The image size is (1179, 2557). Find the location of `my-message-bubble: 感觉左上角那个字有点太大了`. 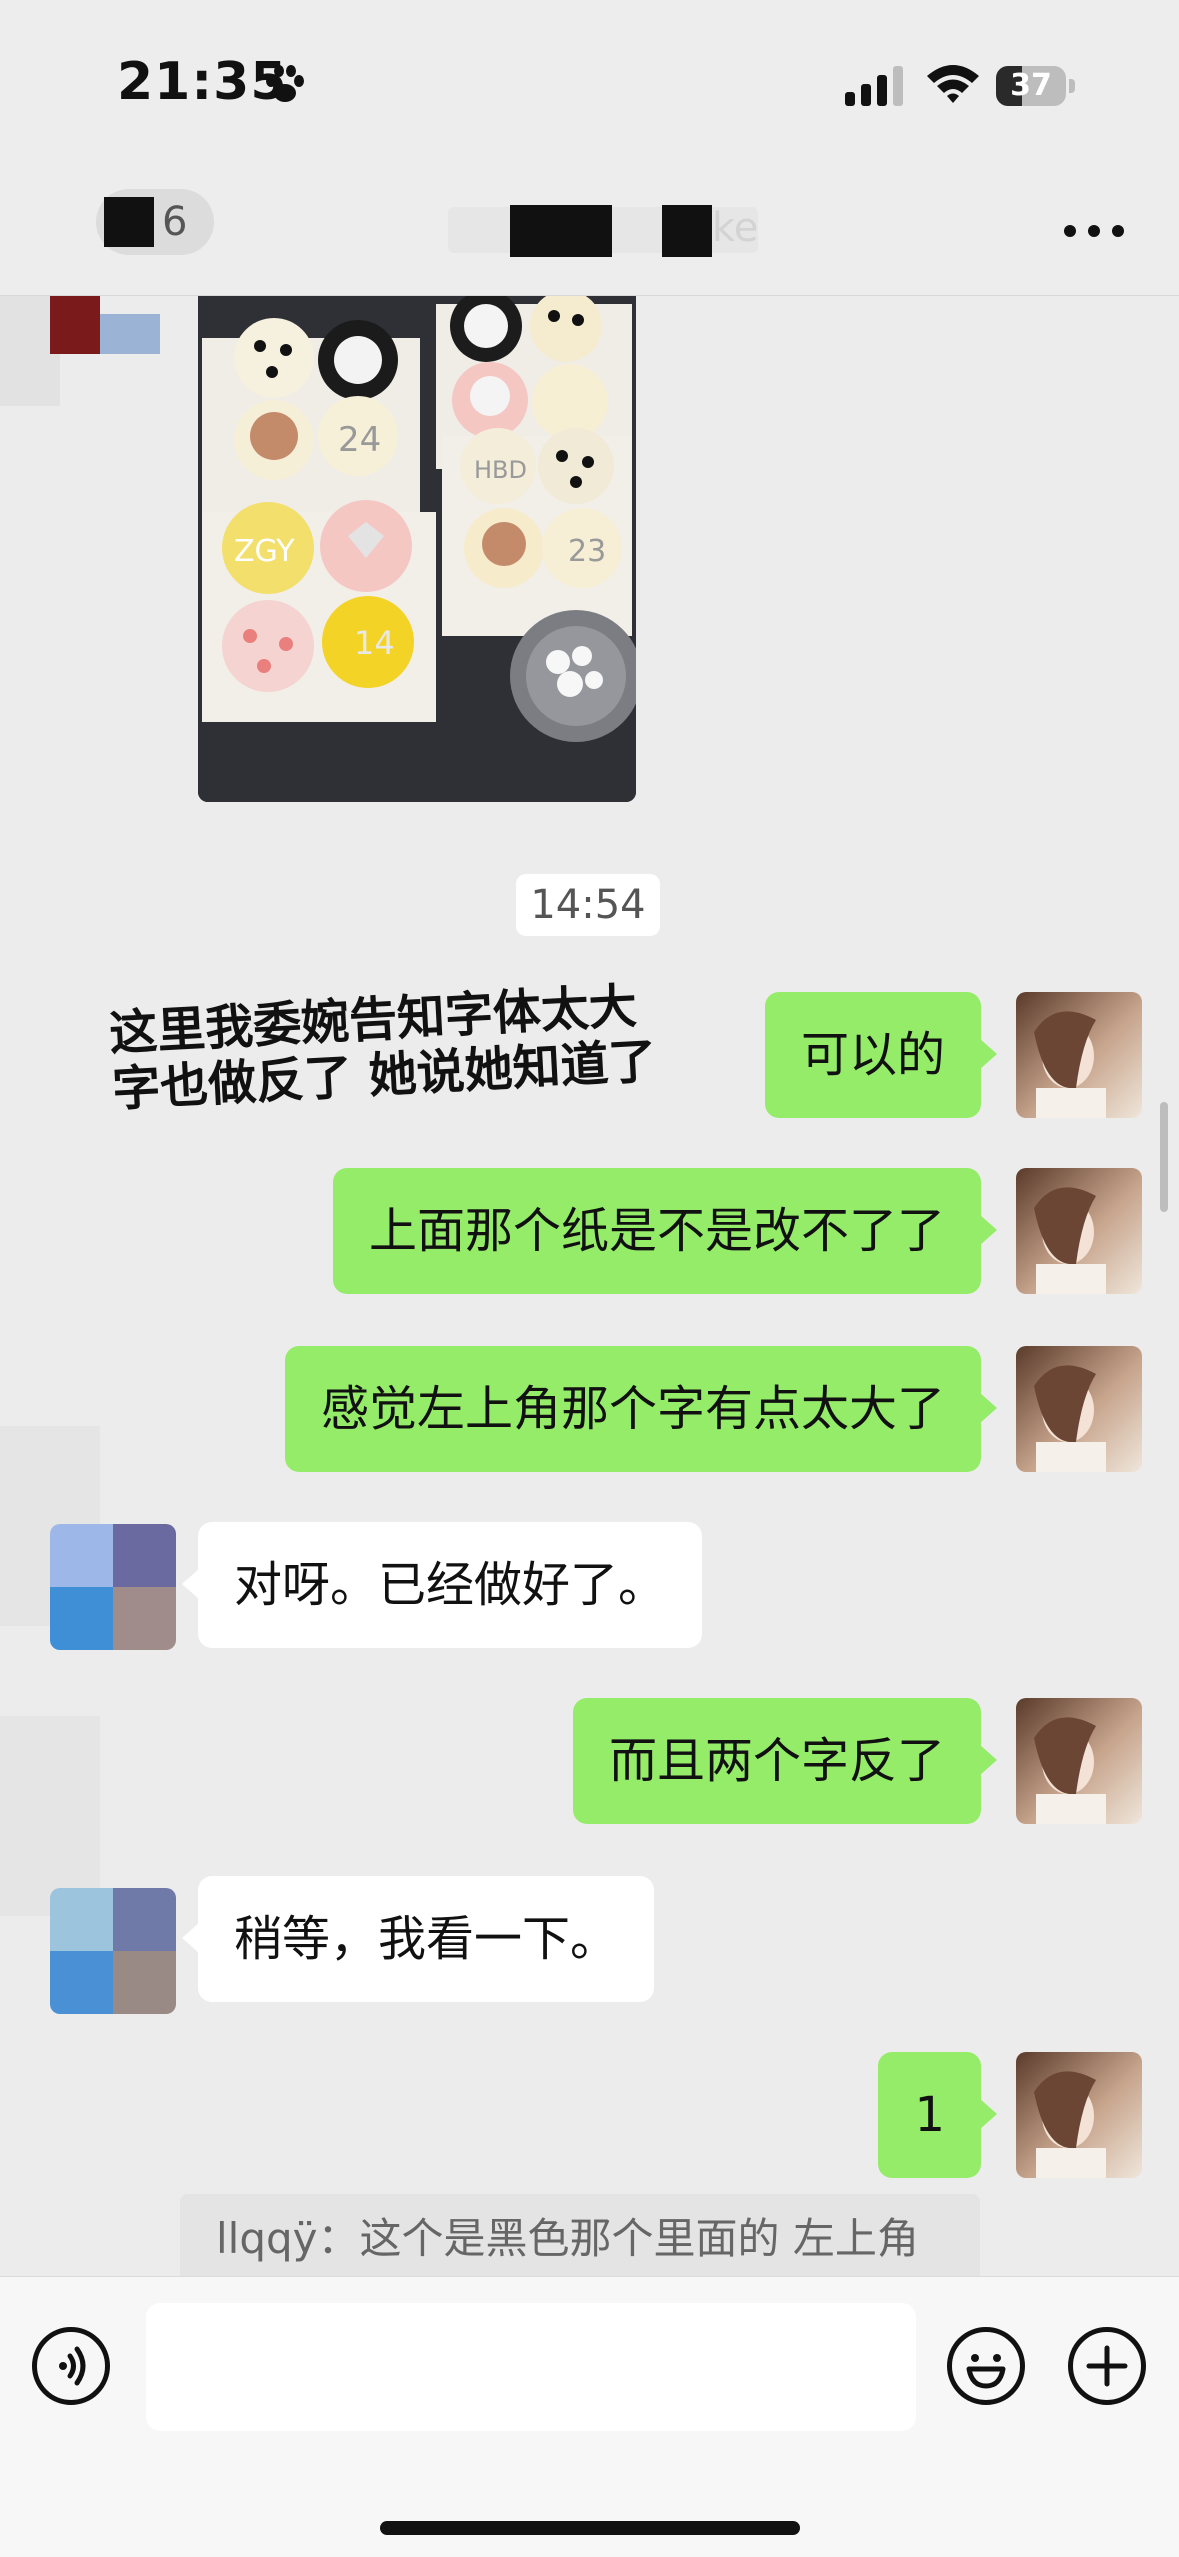

my-message-bubble: 感觉左上角那个字有点太大了 is located at coordinates (640, 1409).